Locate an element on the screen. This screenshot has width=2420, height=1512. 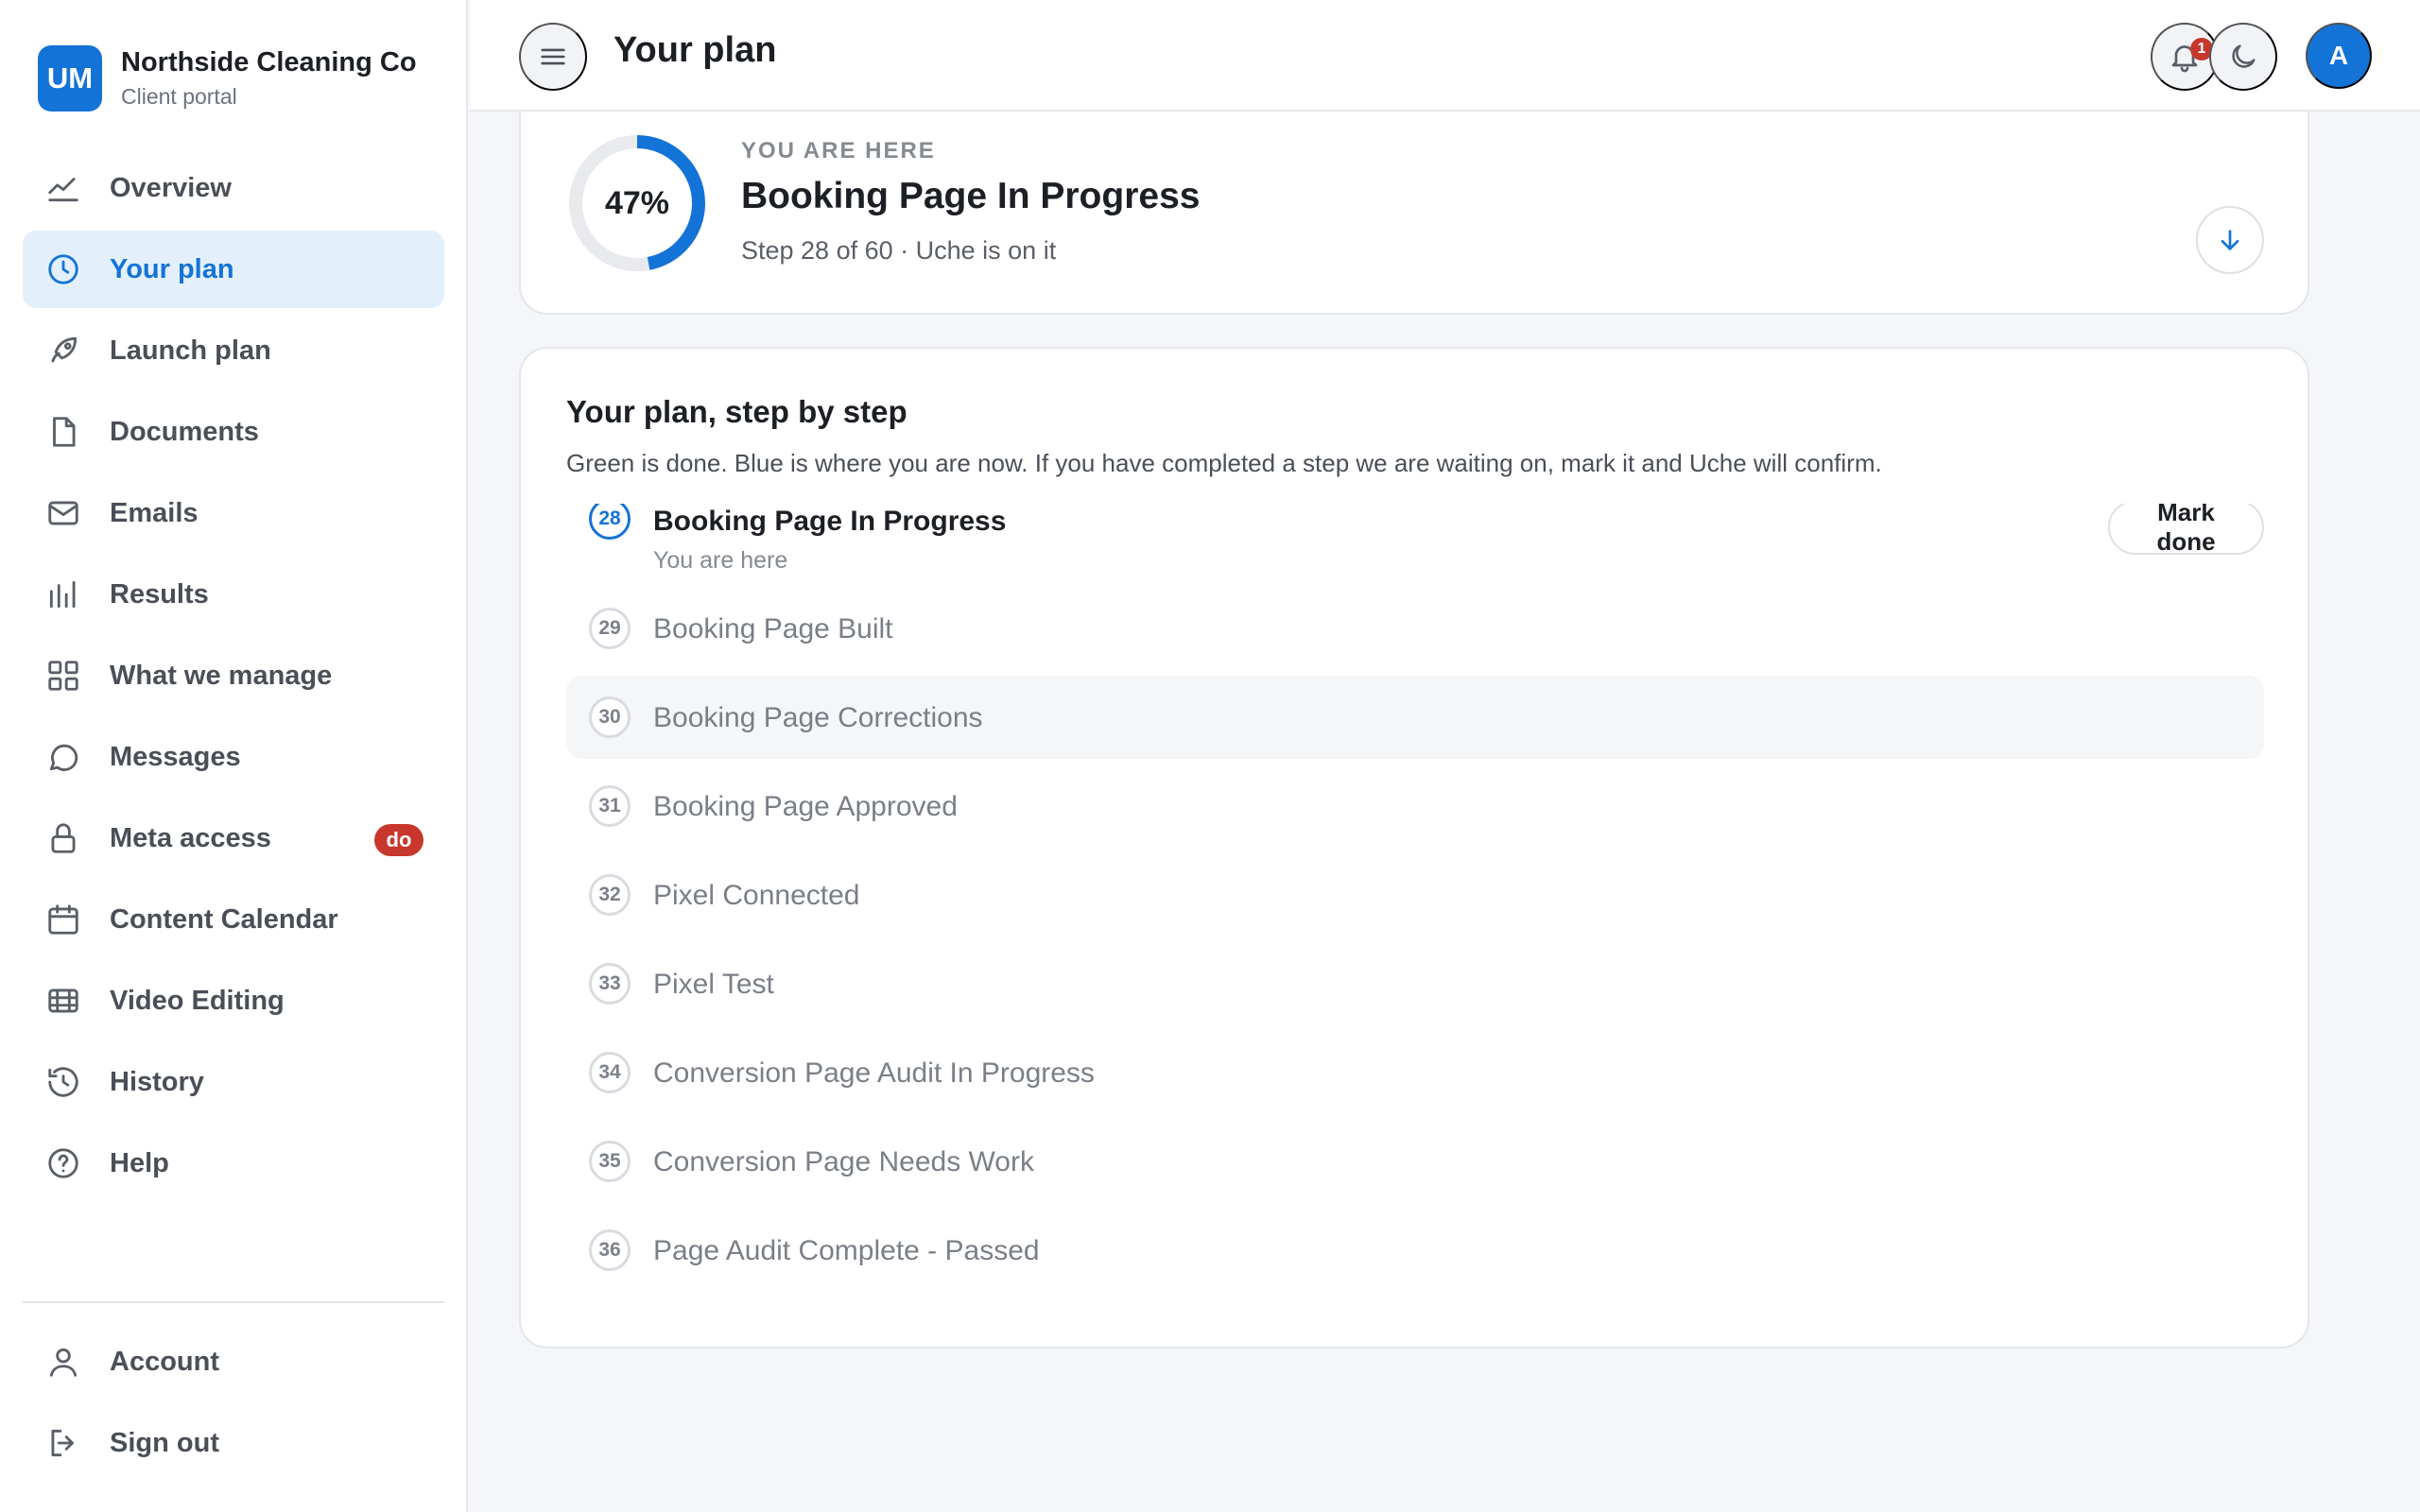
step-label: Page Audit Complete - Passed is located at coordinates (846, 1250).